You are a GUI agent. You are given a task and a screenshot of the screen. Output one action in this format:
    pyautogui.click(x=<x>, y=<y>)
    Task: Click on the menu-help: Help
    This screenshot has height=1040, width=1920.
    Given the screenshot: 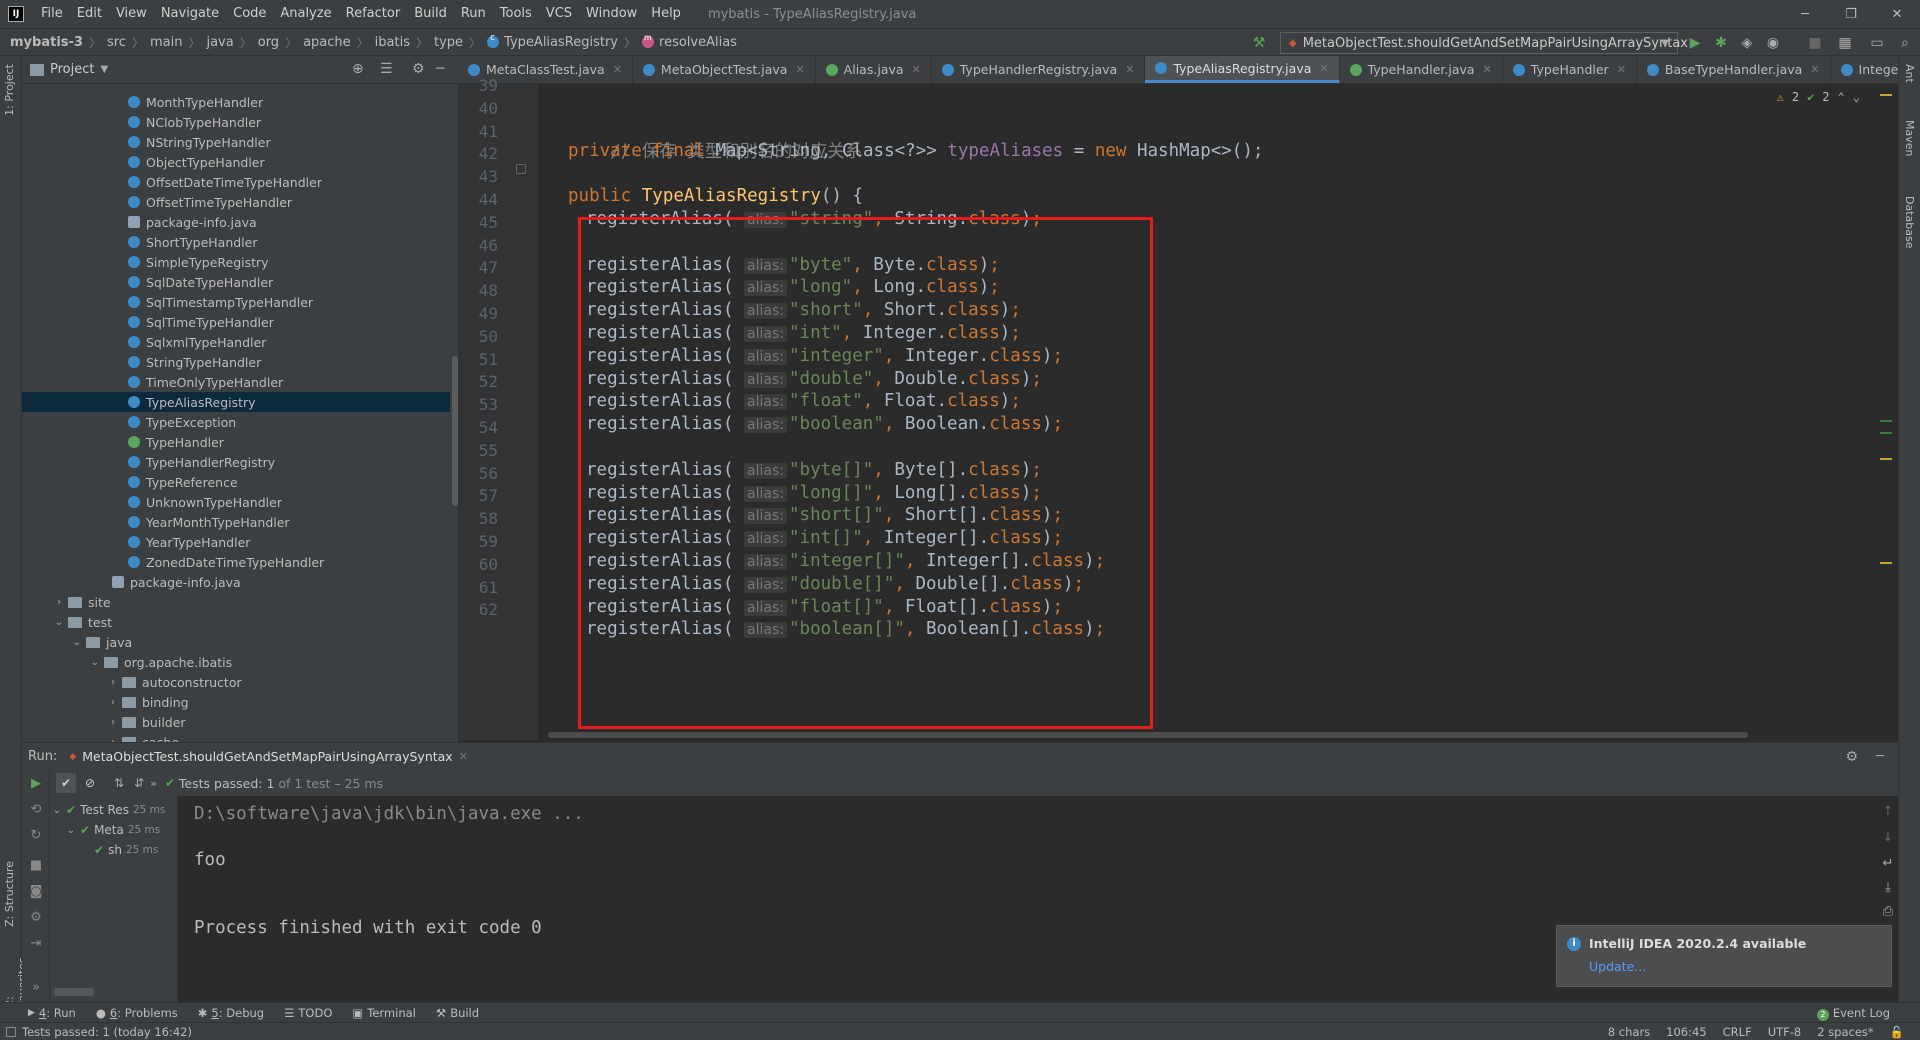 What is the action you would take?
    pyautogui.click(x=666, y=14)
    